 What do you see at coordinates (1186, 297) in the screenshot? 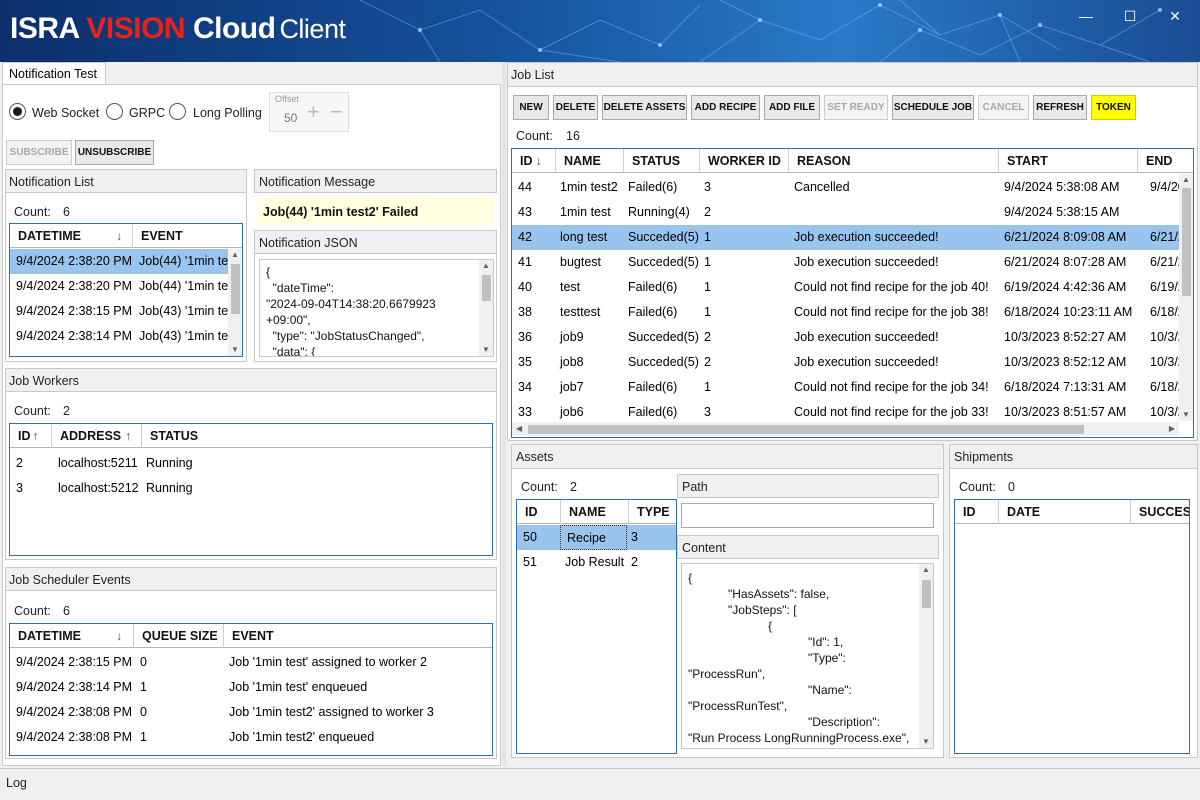
I see `job-grid-vscroll: ▲ ▼` at bounding box center [1186, 297].